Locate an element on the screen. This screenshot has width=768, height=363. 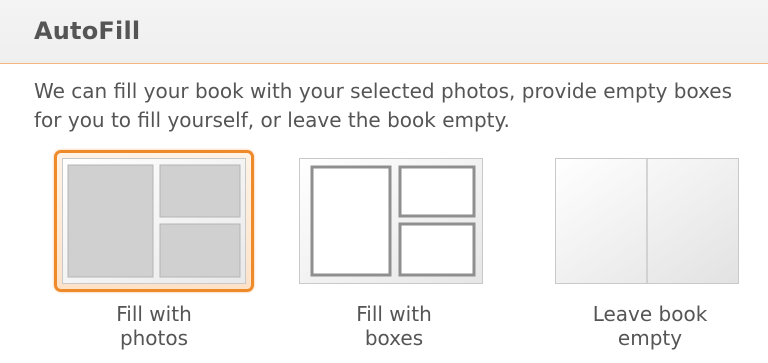
fill-with-boxes-icon is located at coordinates (391, 221).